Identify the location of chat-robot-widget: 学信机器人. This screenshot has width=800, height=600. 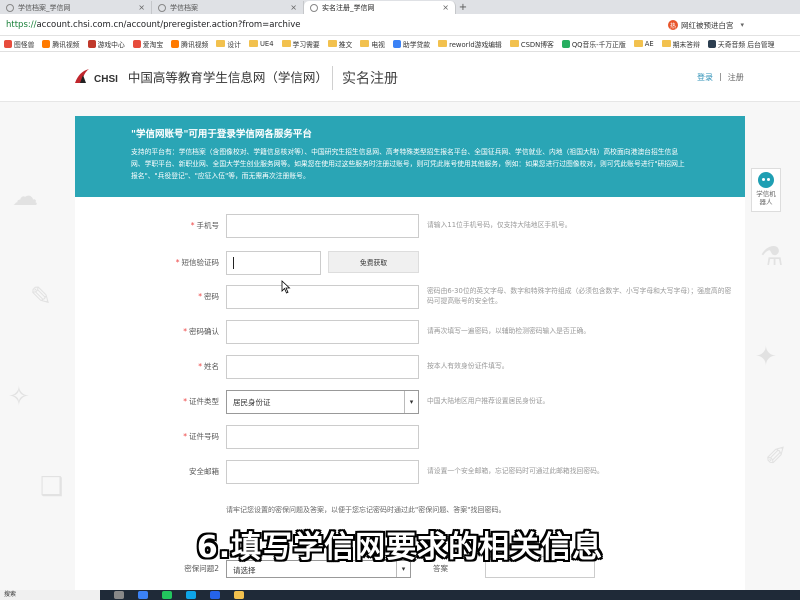
(766, 190).